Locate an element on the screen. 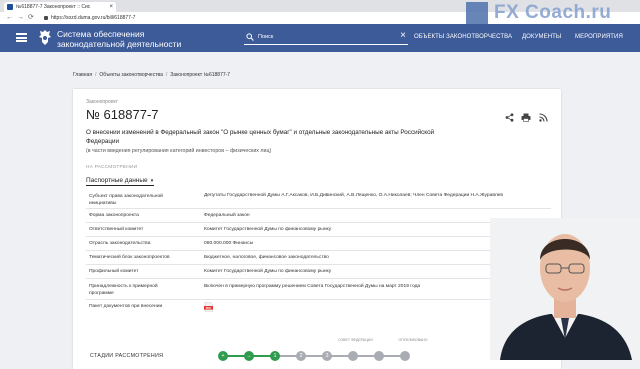  row-key: Пакет документов при внесении is located at coordinates (126, 306).